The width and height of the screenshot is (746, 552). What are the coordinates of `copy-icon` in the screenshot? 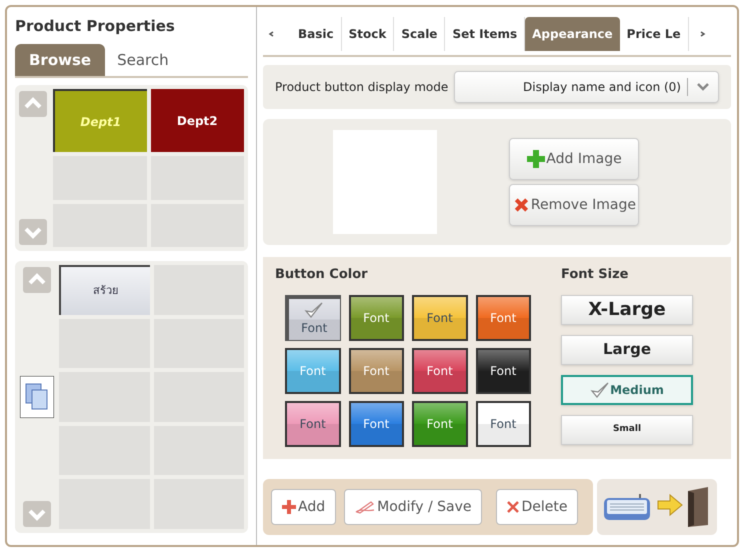 It's located at (37, 397).